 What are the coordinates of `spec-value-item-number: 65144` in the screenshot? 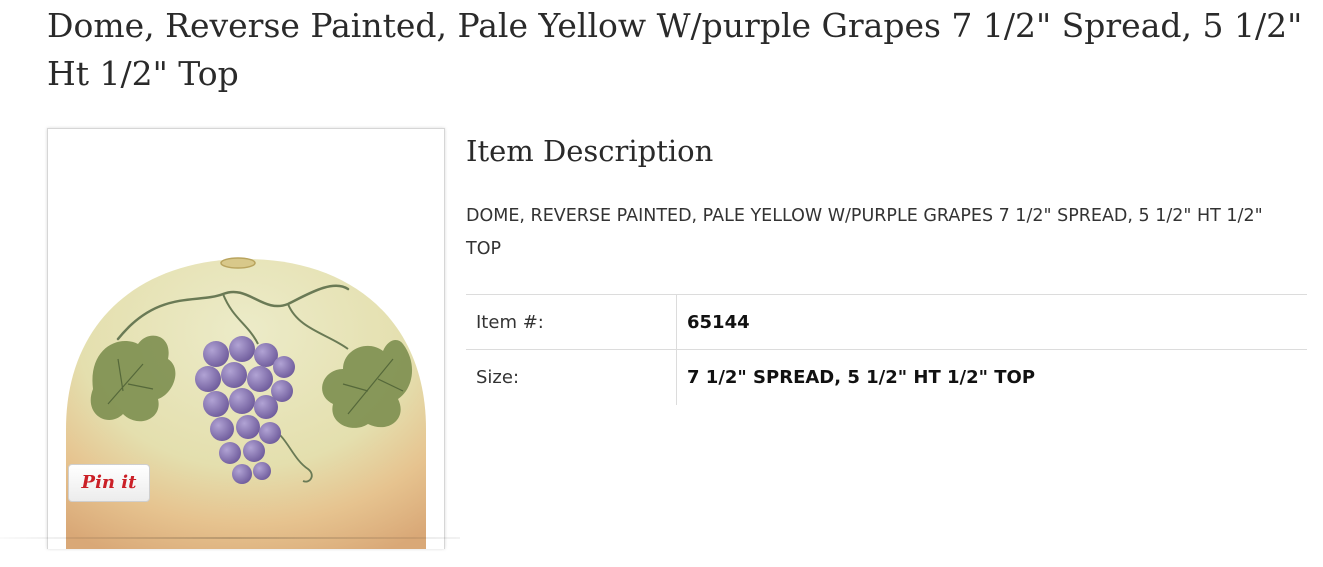 It's located at (991, 322).